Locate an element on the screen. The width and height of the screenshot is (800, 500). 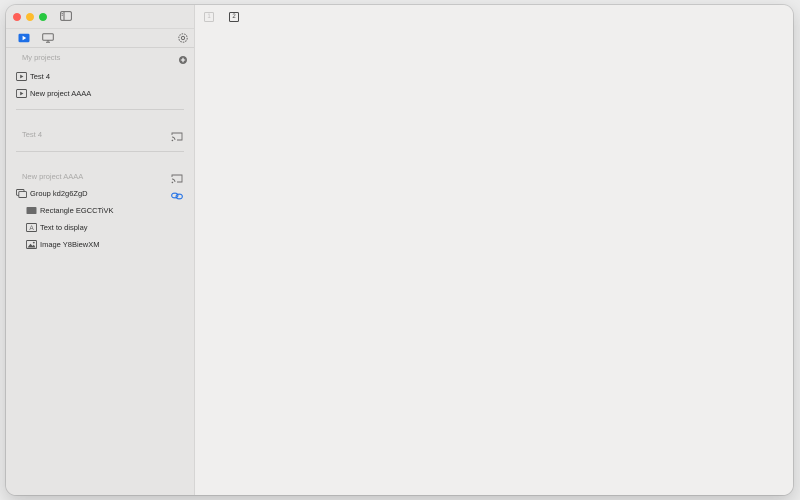
my-projects-header: My projects is located at coordinates (41, 57).